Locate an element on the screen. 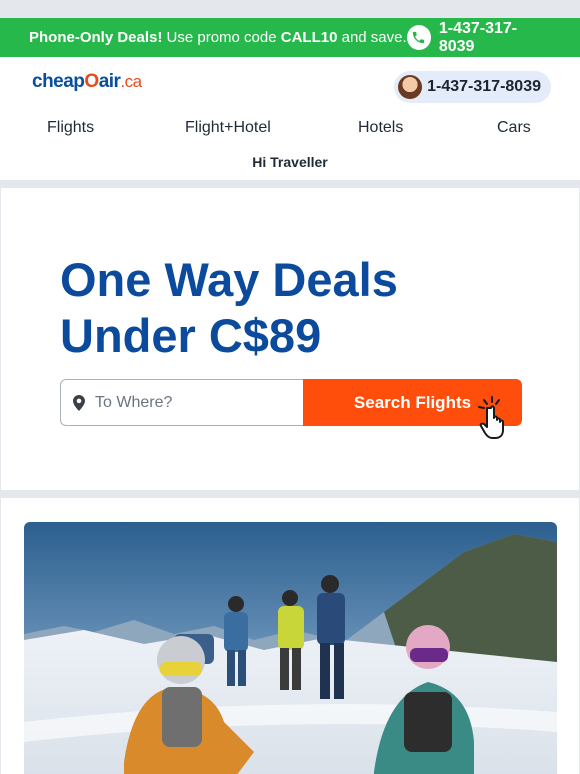 Image resolution: width=580 pixels, height=774 pixels. promo-code: CALL10 is located at coordinates (309, 37).